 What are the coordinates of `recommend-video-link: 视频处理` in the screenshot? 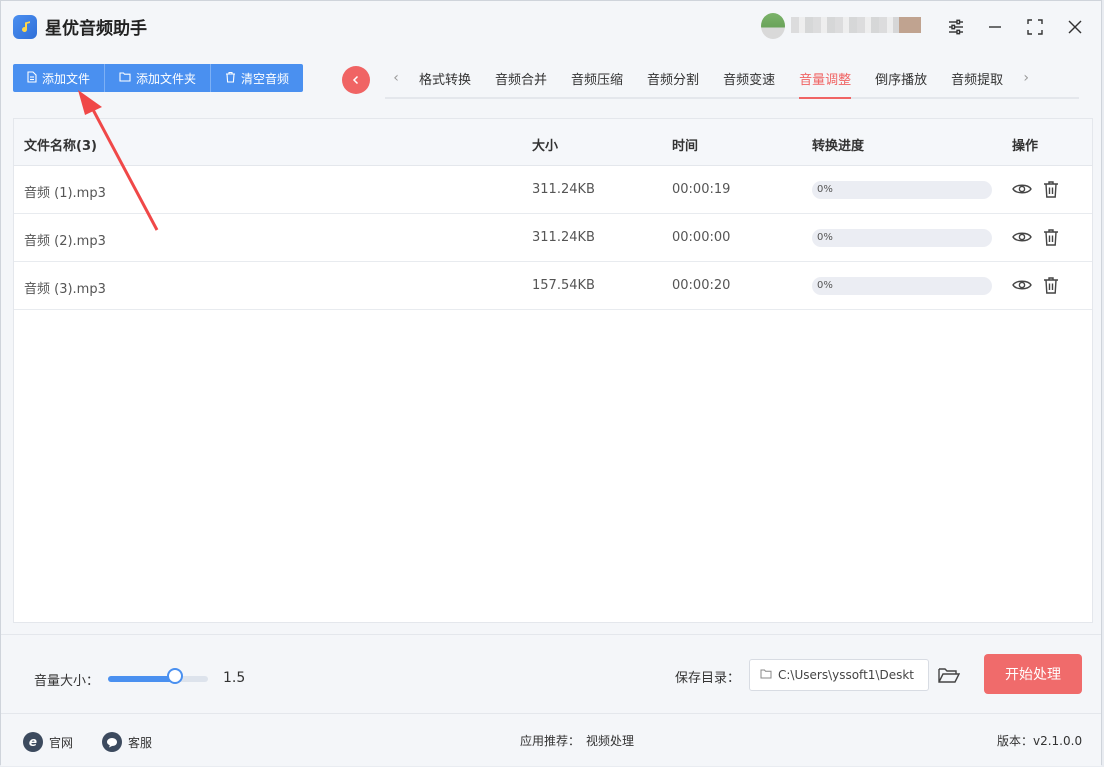 It's located at (610, 740).